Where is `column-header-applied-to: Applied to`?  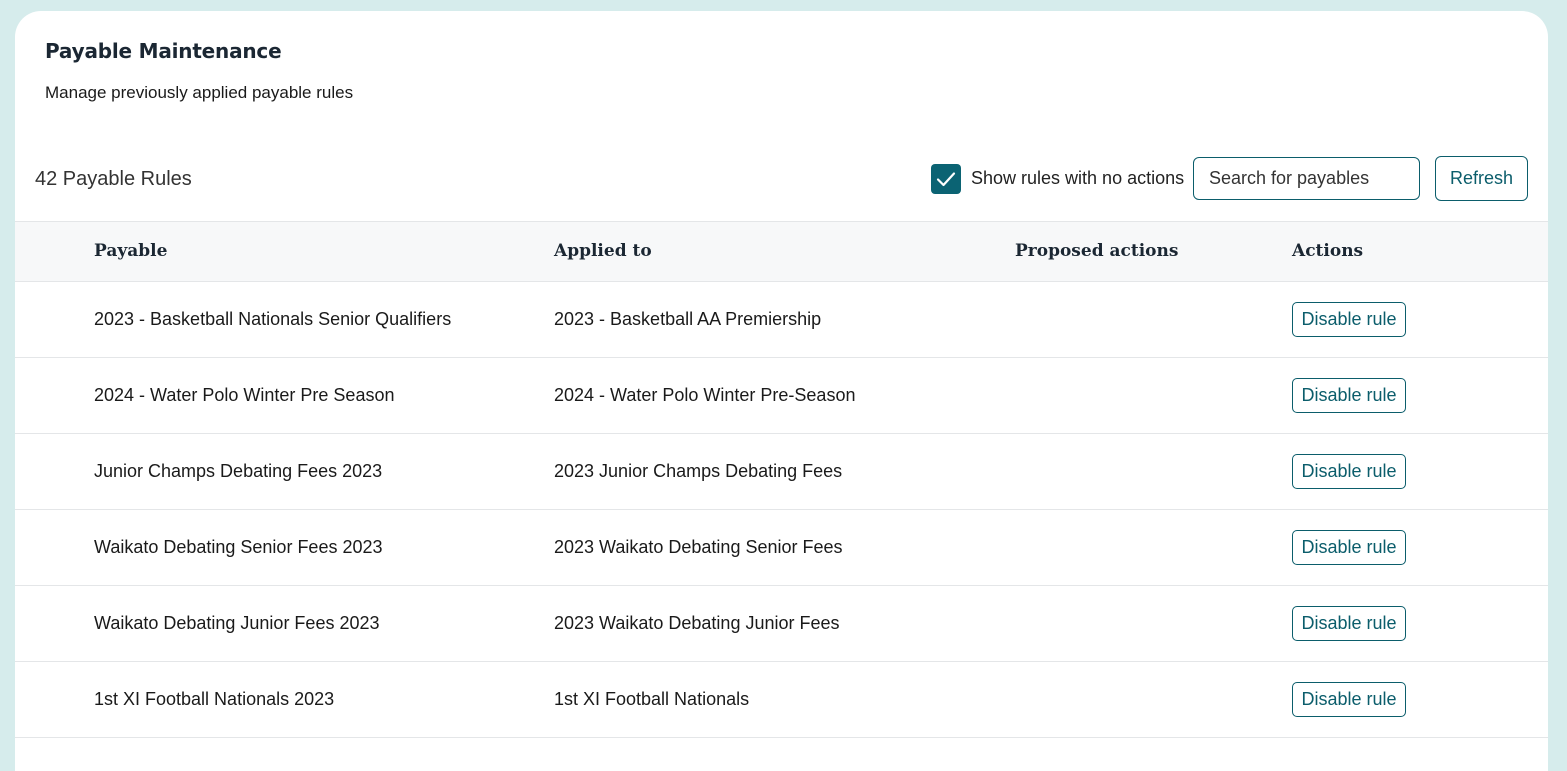 column-header-applied-to: Applied to is located at coordinates (603, 251).